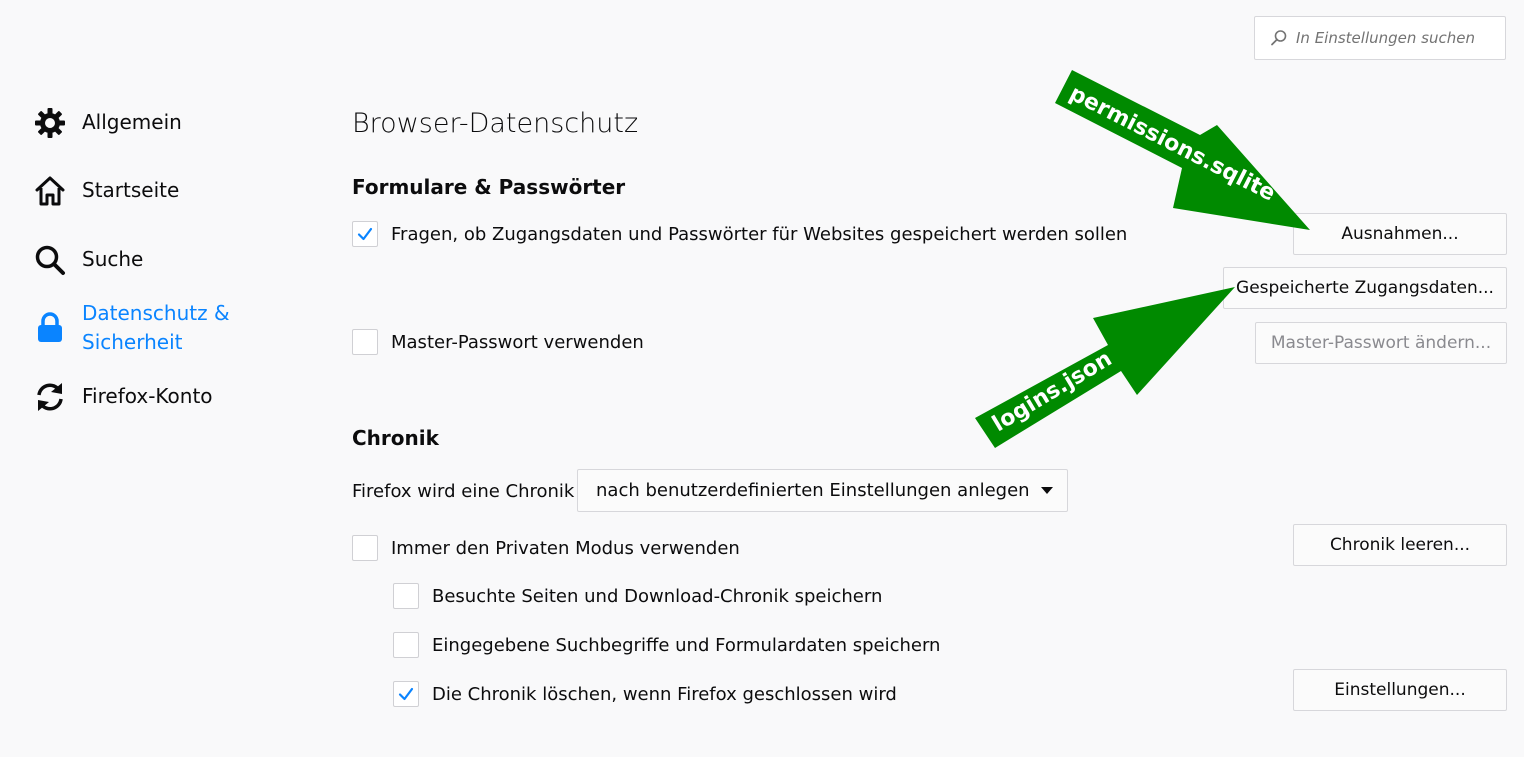  I want to click on remember-forms-checkbox, so click(406, 645).